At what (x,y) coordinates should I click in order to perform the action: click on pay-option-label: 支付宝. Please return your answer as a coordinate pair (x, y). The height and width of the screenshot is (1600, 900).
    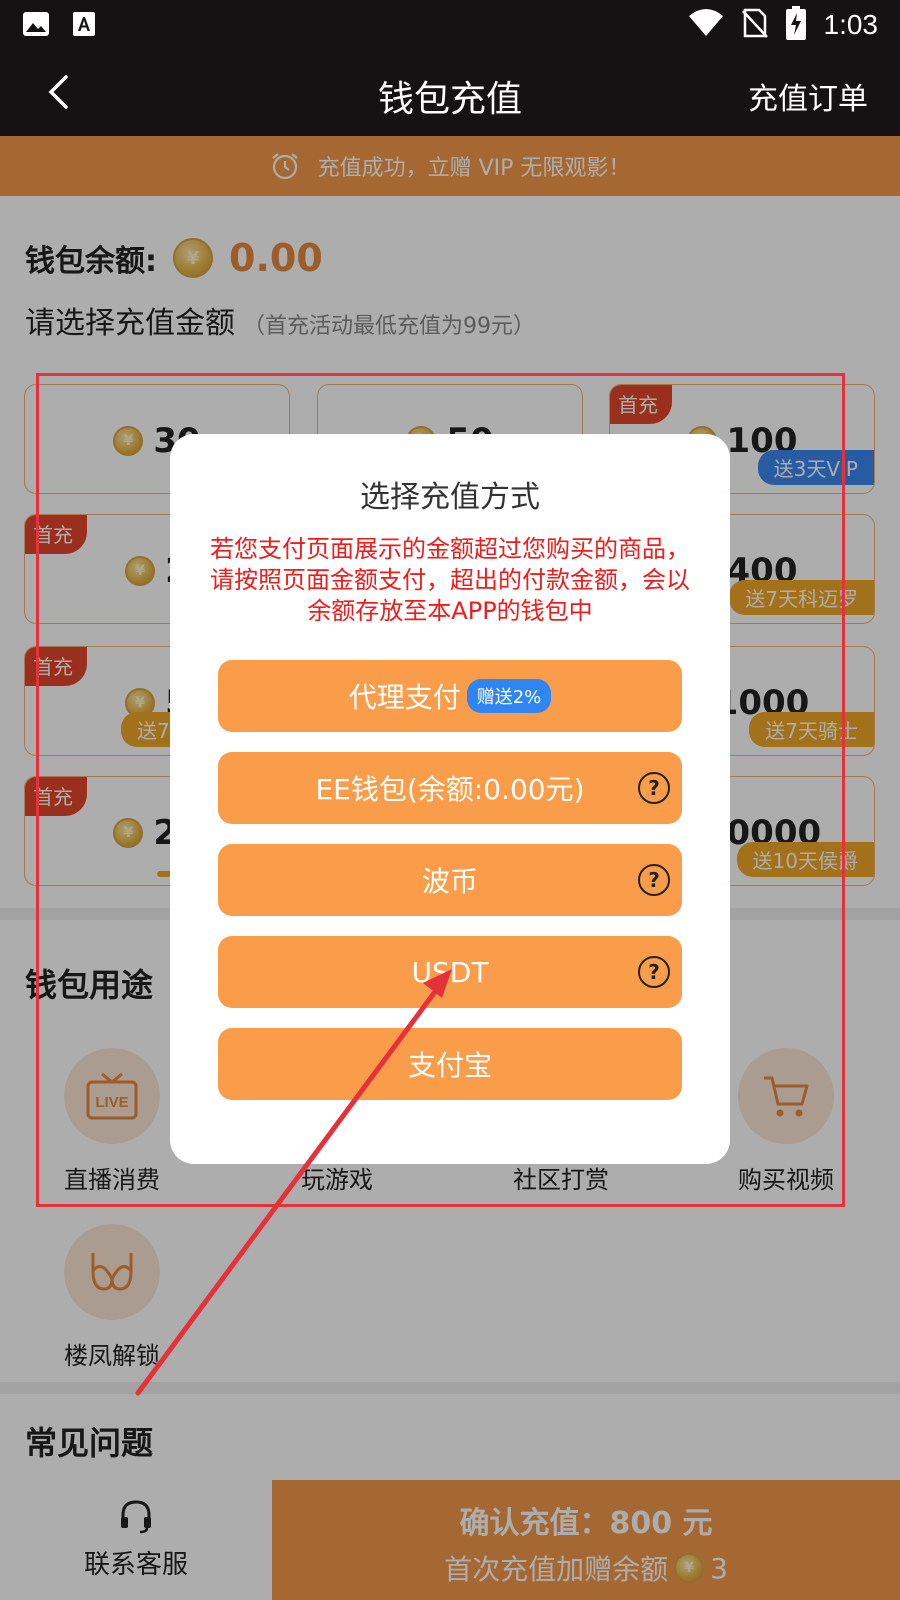
    Looking at the image, I should click on (449, 1065).